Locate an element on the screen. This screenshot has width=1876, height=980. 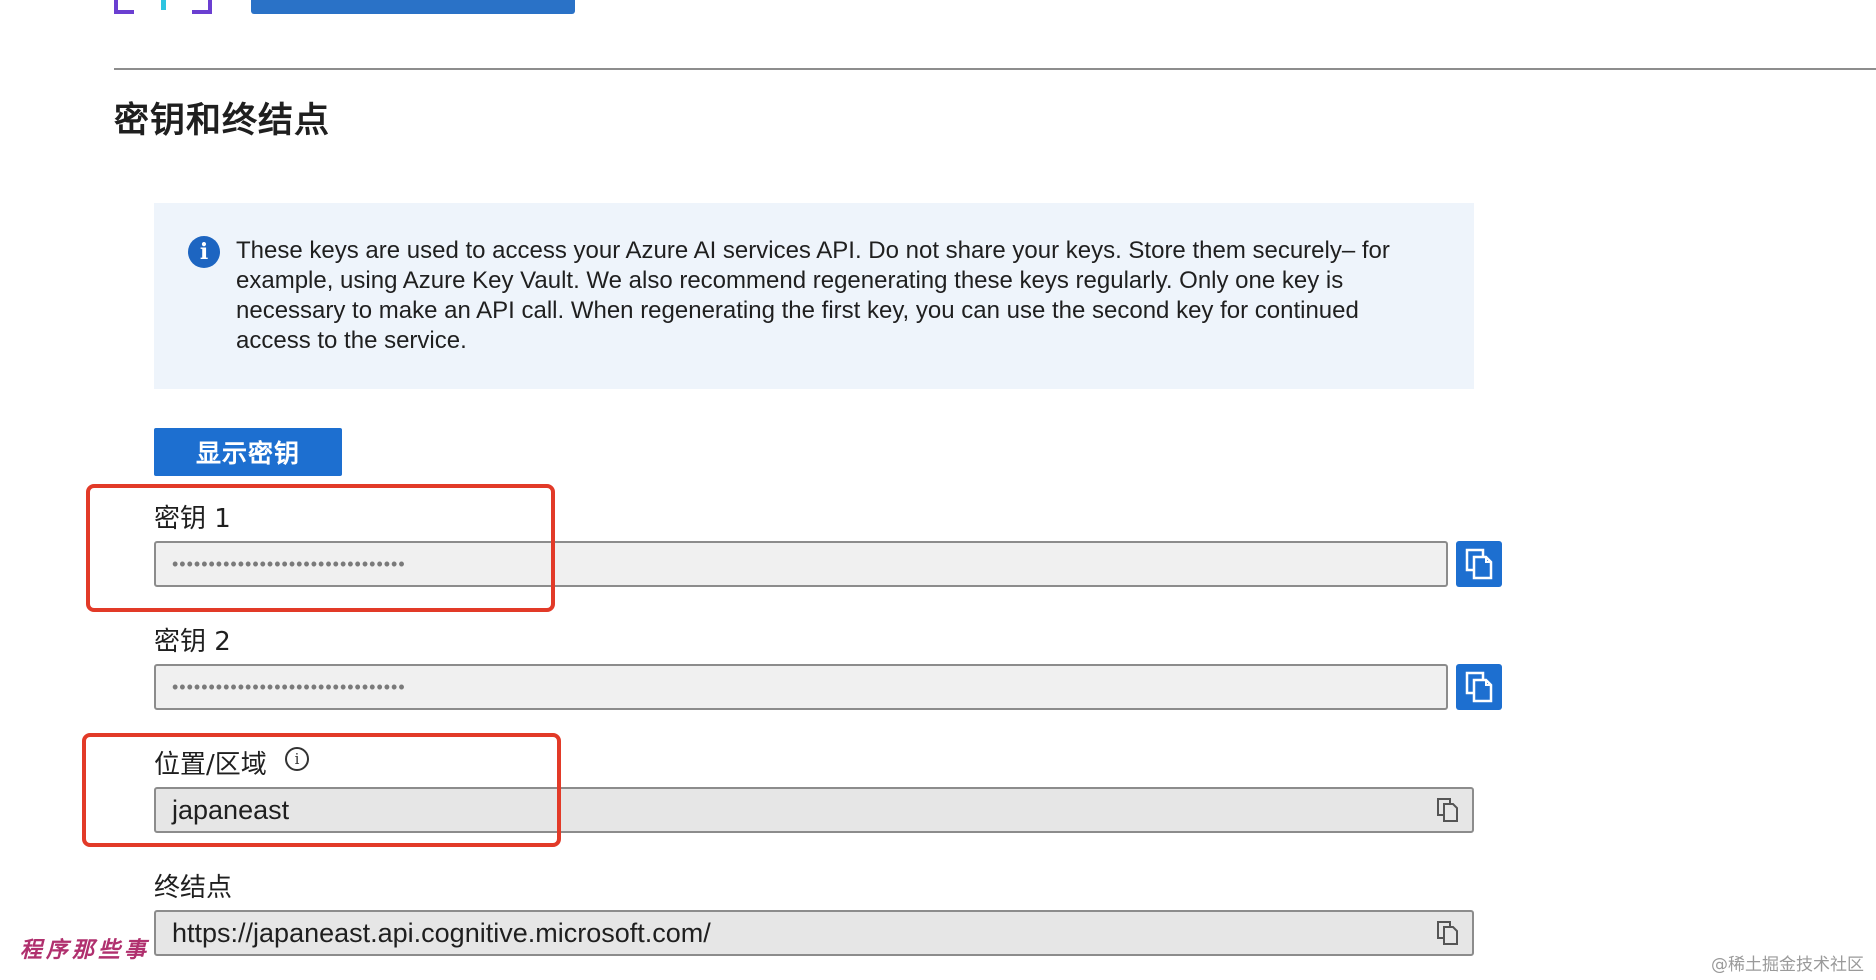
location-copy-button is located at coordinates (1448, 810).